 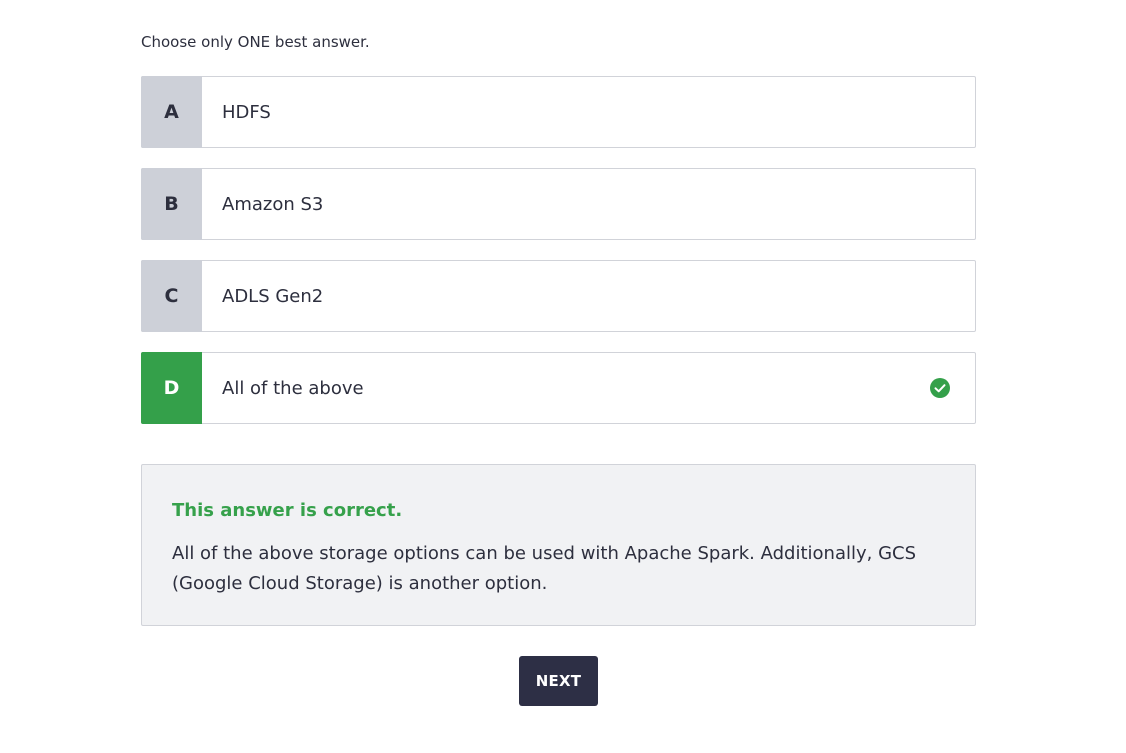 I want to click on option-letter: C, so click(x=171, y=296).